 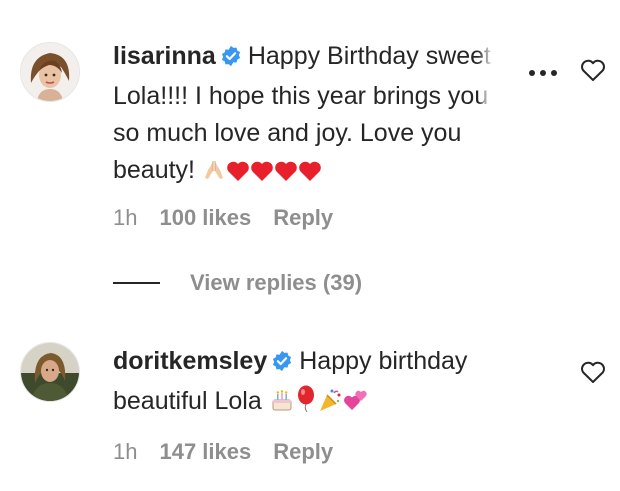 I want to click on more-options-icon, so click(x=543, y=72).